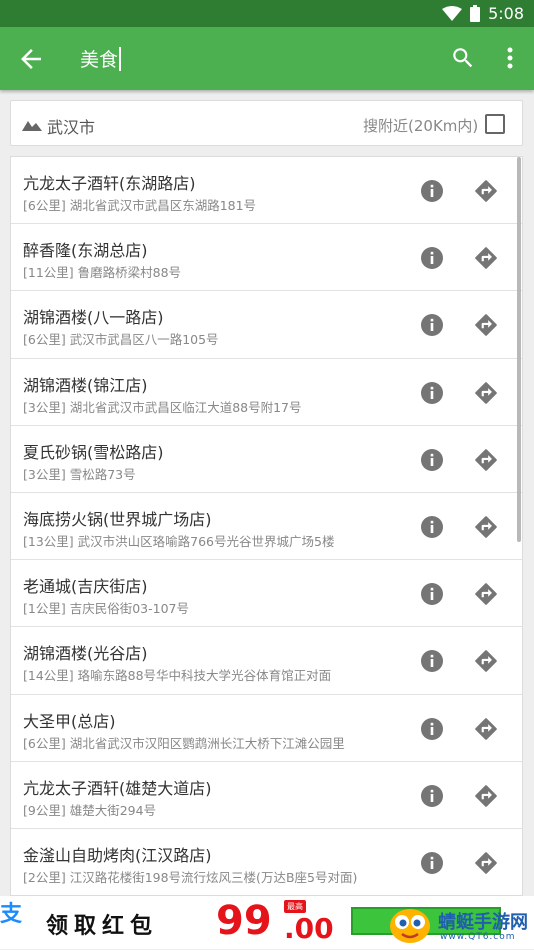  I want to click on ad-site-name: 蜻蜓手游网, so click(483, 922).